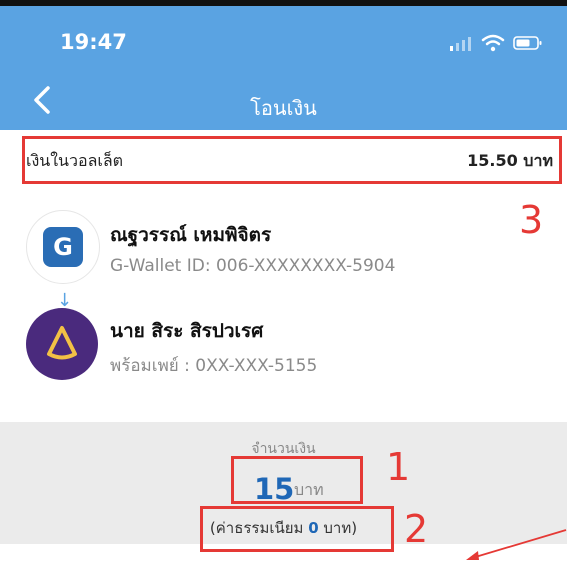 The image size is (567, 562). What do you see at coordinates (398, 467) in the screenshot?
I see `annotation-label-1: 1` at bounding box center [398, 467].